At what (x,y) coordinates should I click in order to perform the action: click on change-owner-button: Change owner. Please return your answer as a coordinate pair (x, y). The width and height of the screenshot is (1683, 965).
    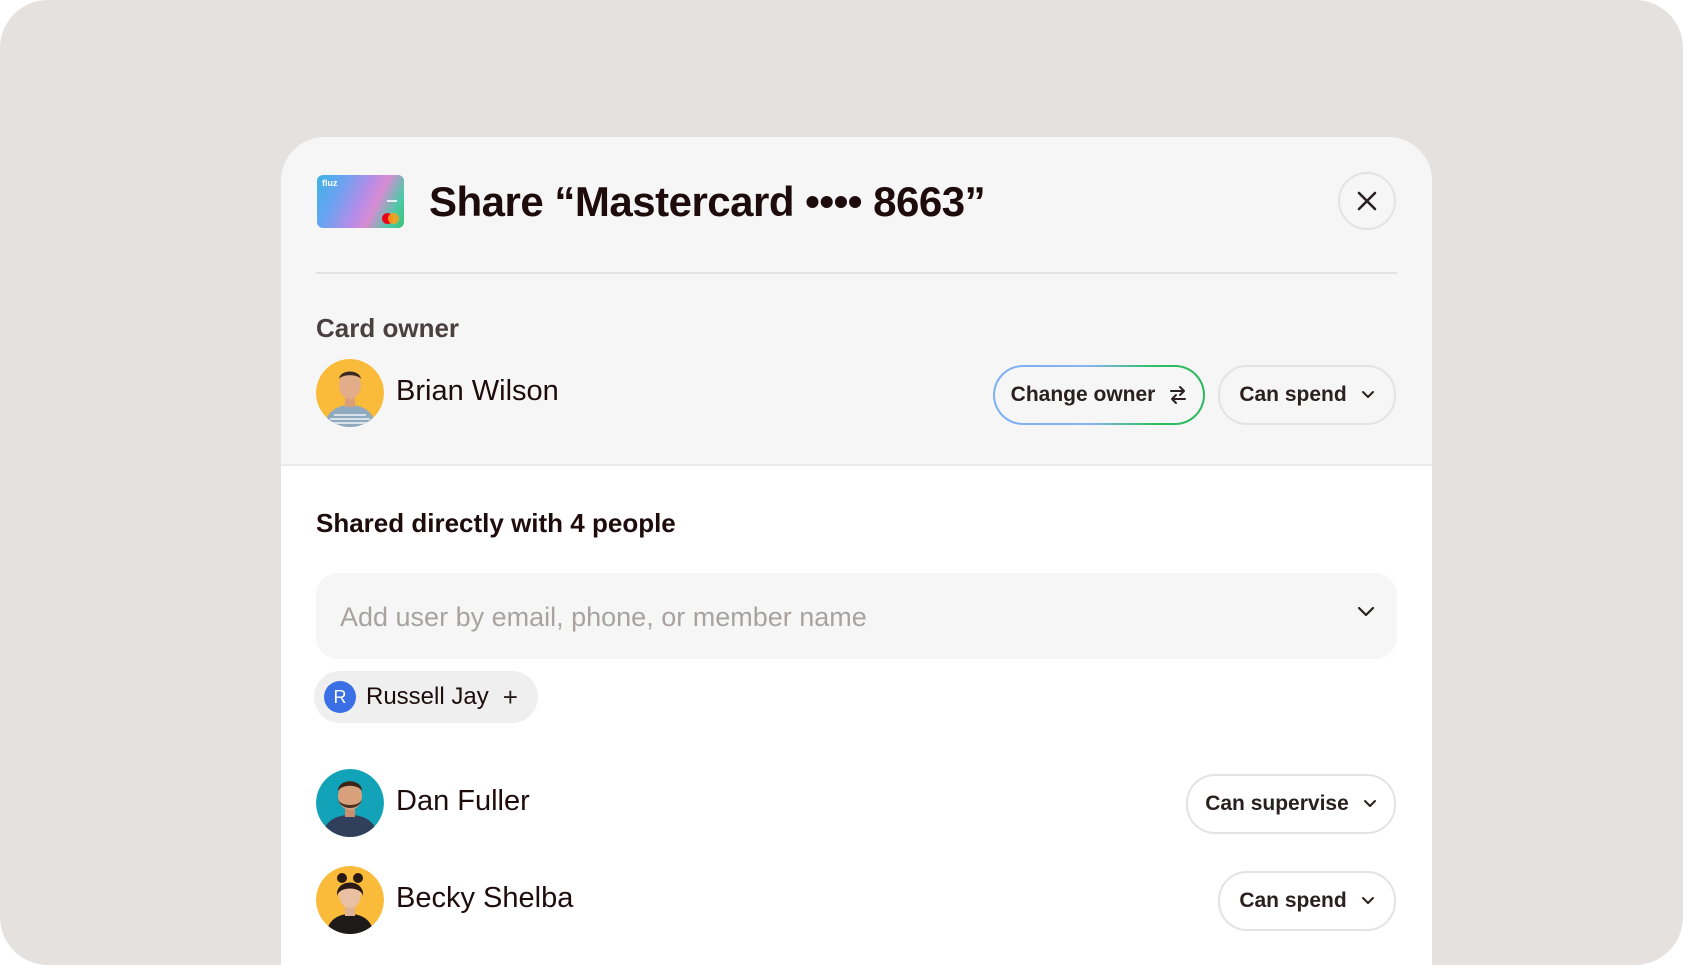
    Looking at the image, I should click on (1099, 395).